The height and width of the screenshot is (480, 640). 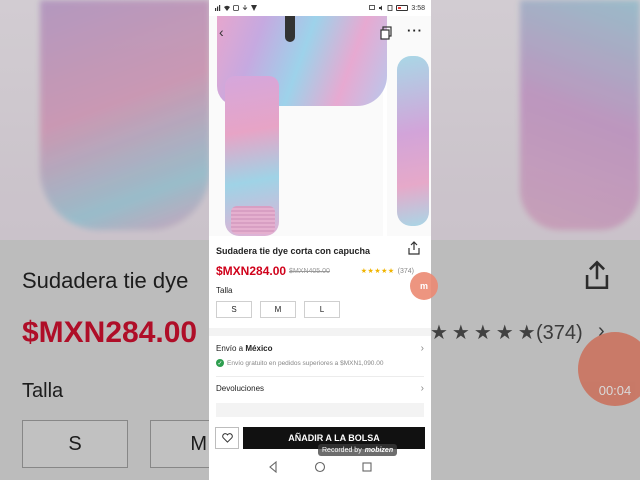 What do you see at coordinates (234, 309) in the screenshot?
I see `size-option-s: S` at bounding box center [234, 309].